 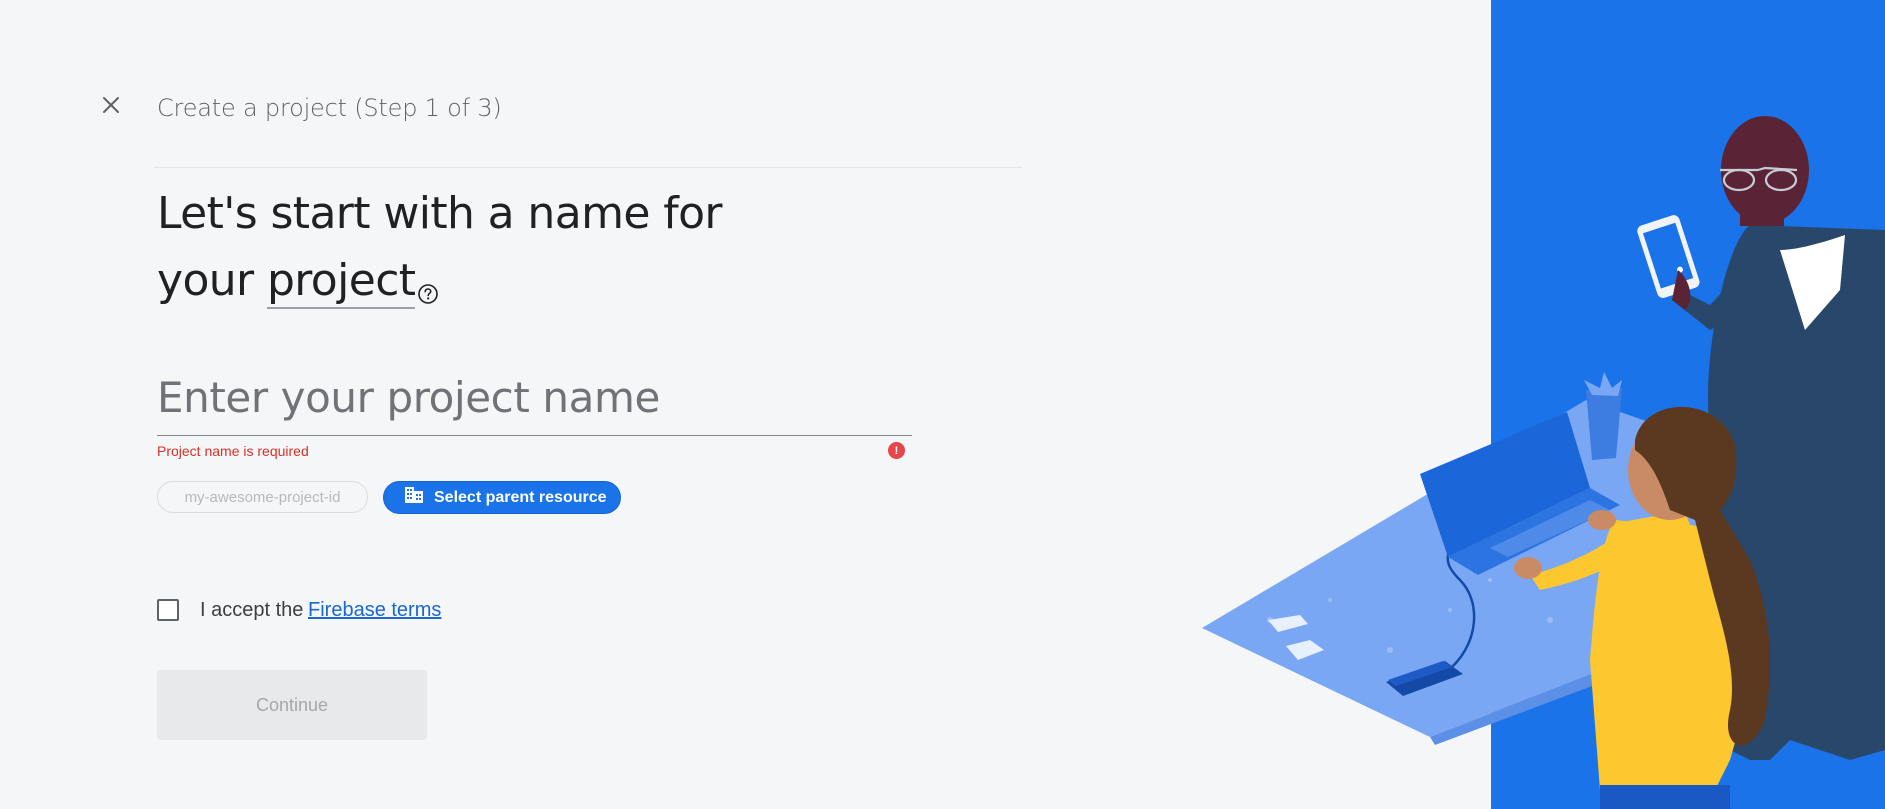 What do you see at coordinates (414, 497) in the screenshot?
I see `domain-icon` at bounding box center [414, 497].